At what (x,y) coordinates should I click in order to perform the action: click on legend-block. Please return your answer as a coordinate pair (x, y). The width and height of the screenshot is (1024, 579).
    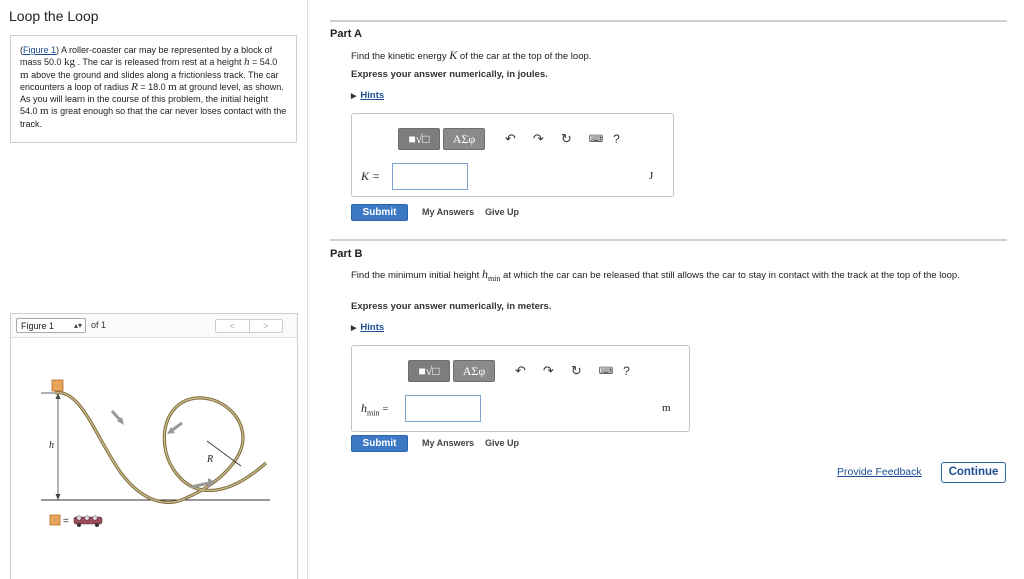
    Looking at the image, I should click on (55, 520).